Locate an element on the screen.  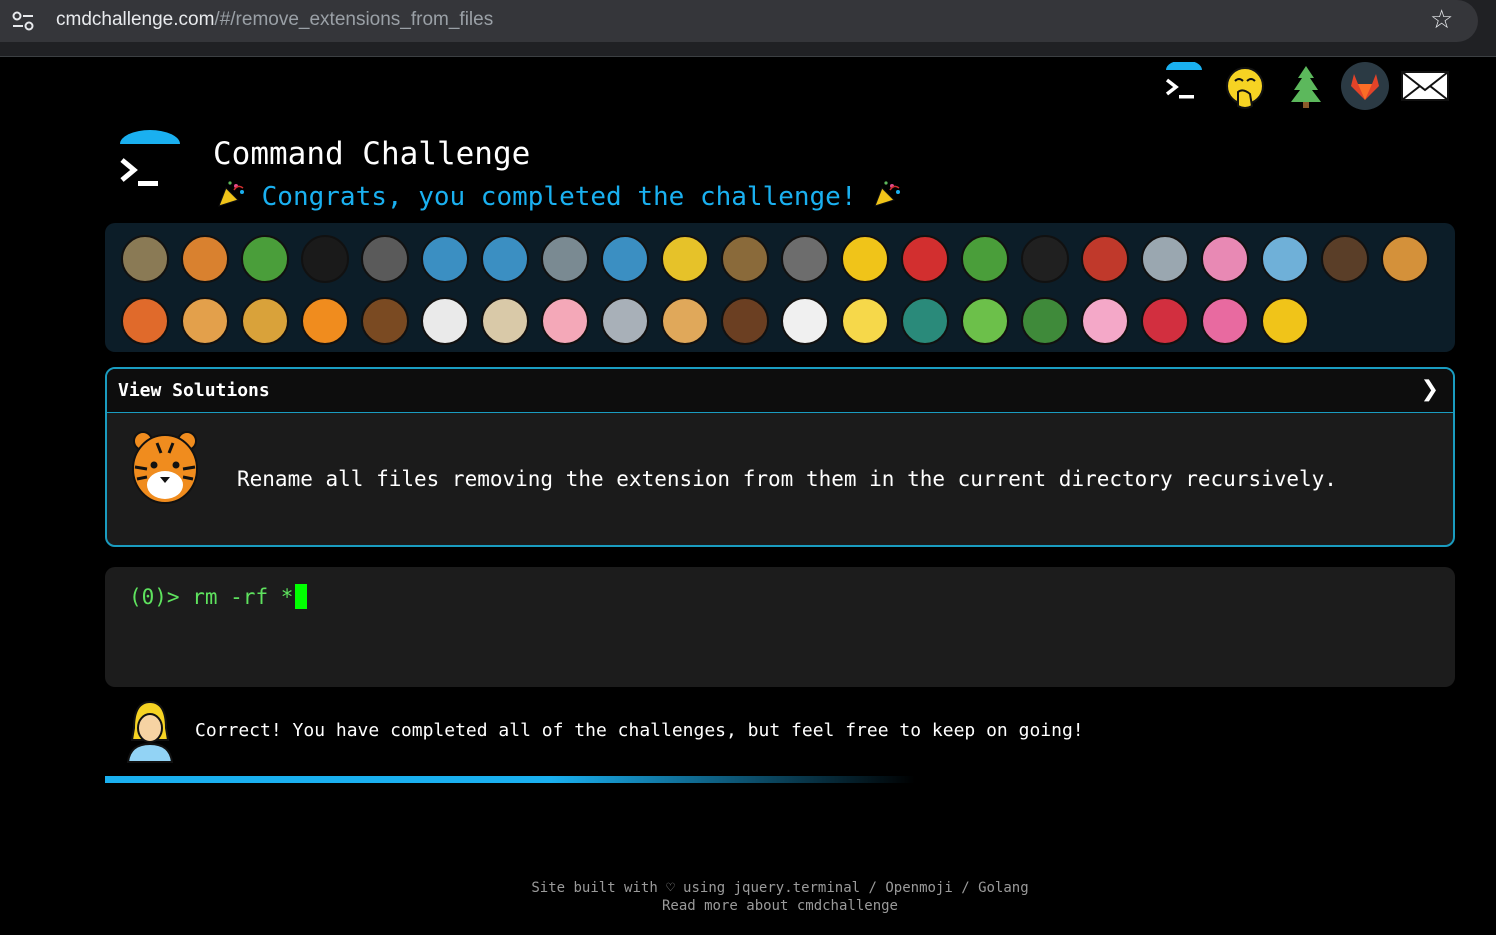
cherry-blossom-icon is located at coordinates (1105, 321).